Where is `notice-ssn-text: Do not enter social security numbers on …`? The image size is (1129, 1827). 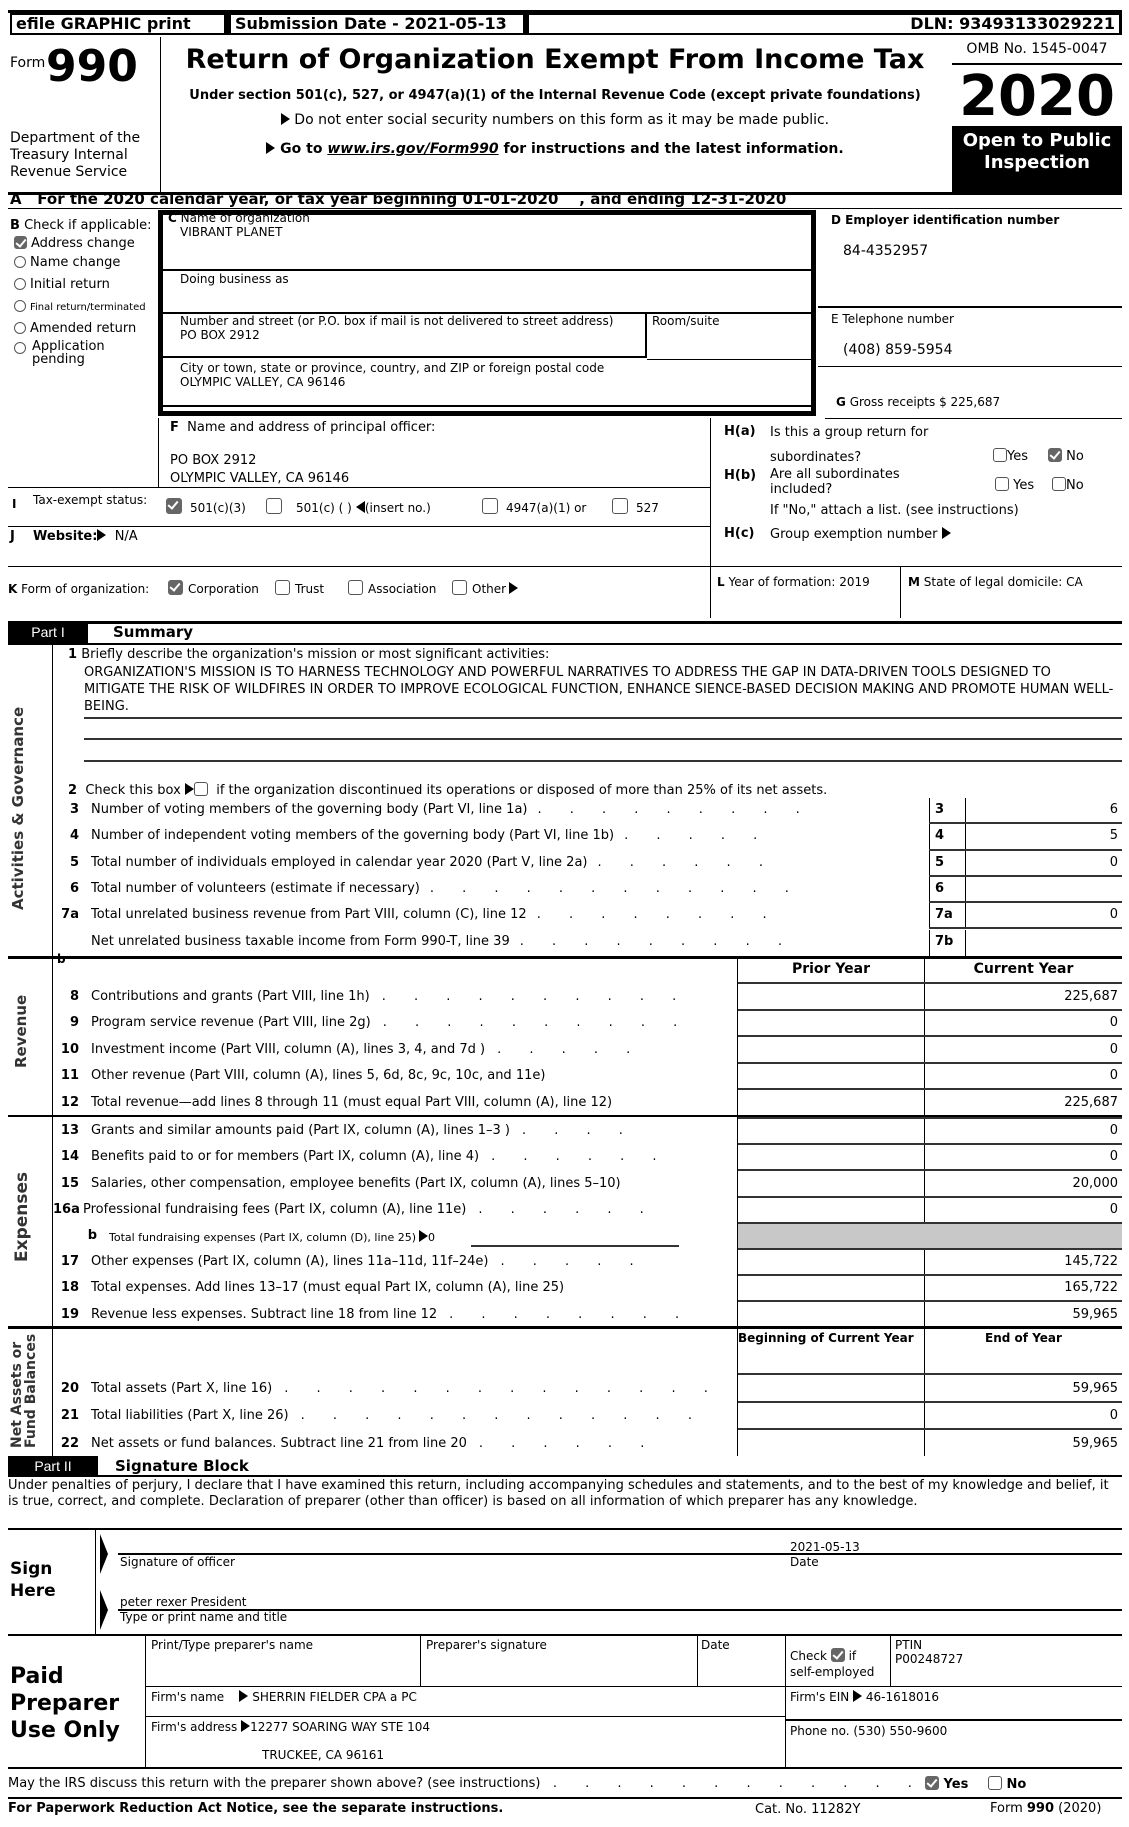
notice-ssn-text: Do not enter social security numbers on … is located at coordinates (562, 120).